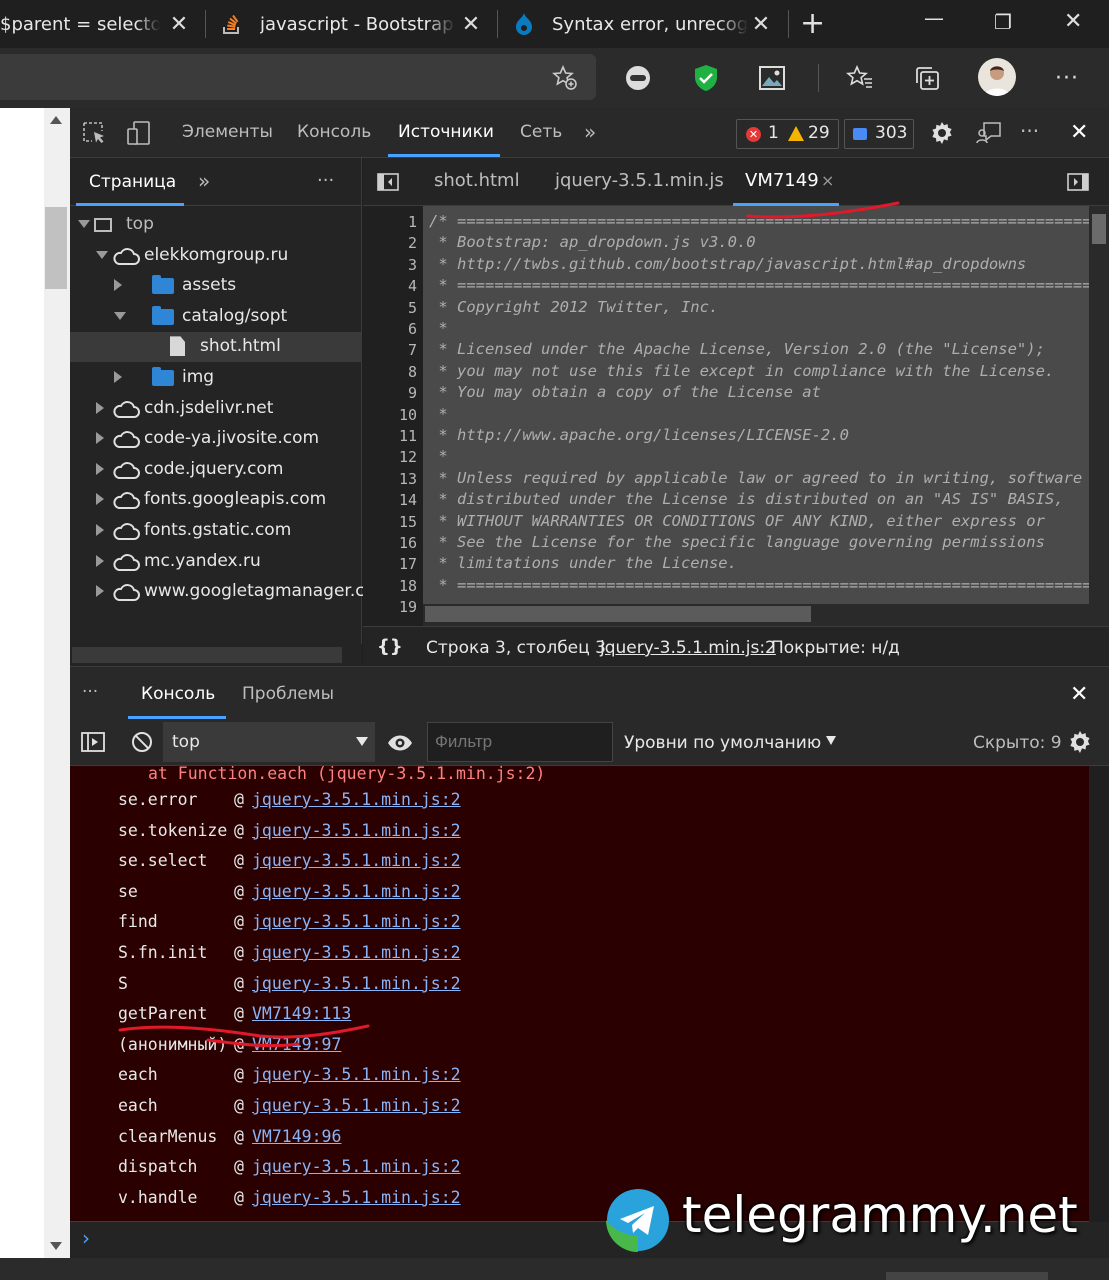  What do you see at coordinates (827, 180) in the screenshot?
I see `close-editor-tab-icon: ×` at bounding box center [827, 180].